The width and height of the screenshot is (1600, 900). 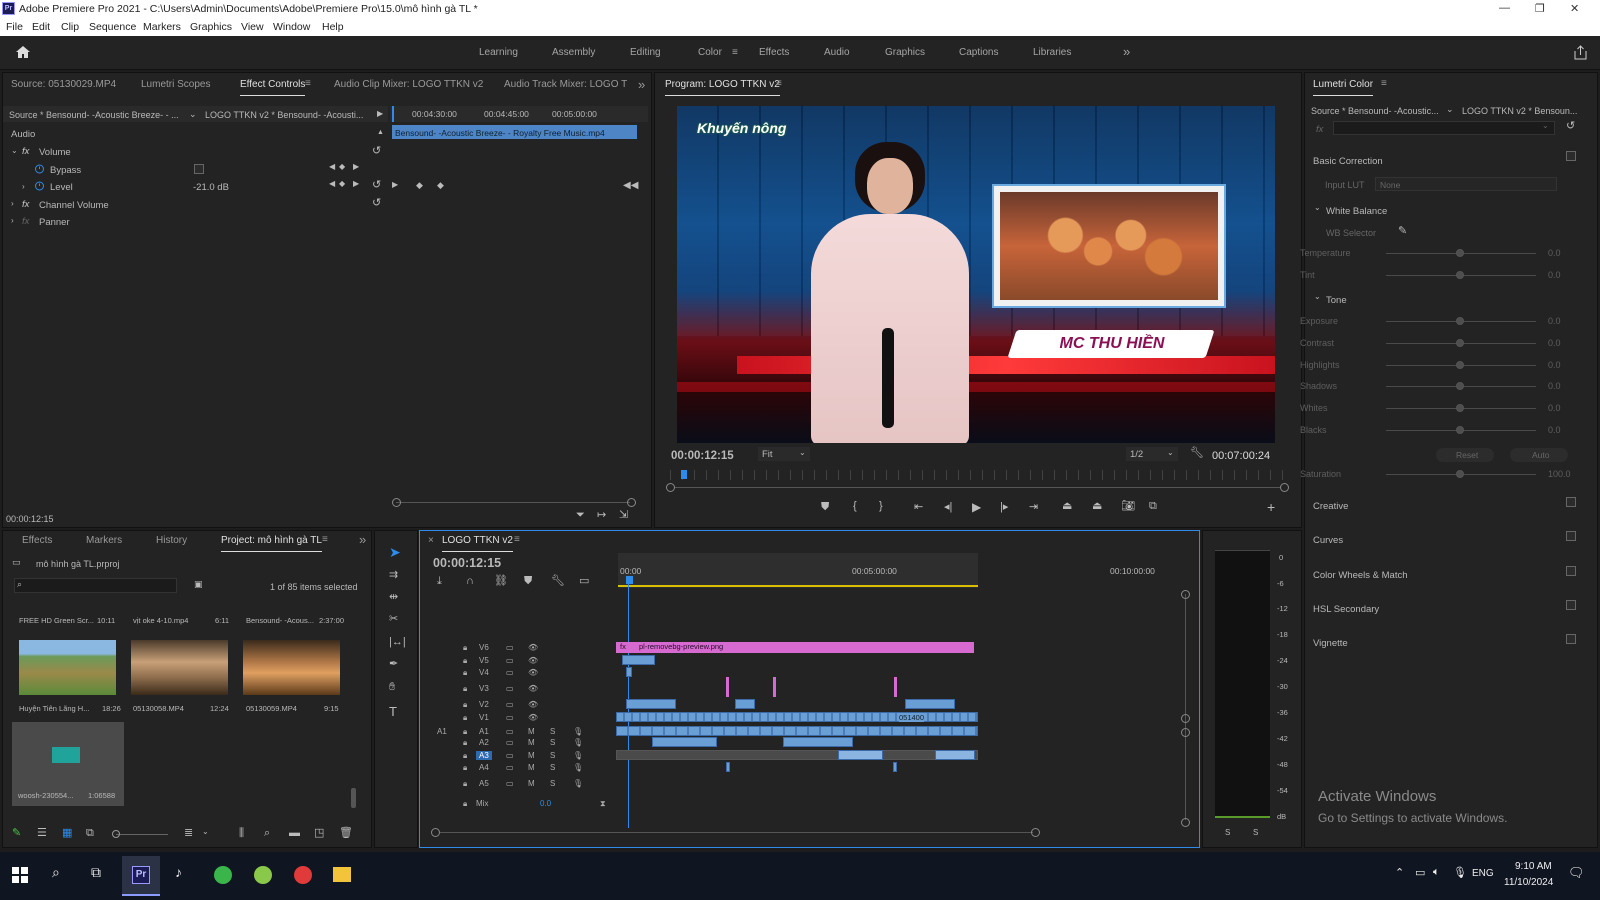 I want to click on snap-icon: ∩, so click(x=470, y=581).